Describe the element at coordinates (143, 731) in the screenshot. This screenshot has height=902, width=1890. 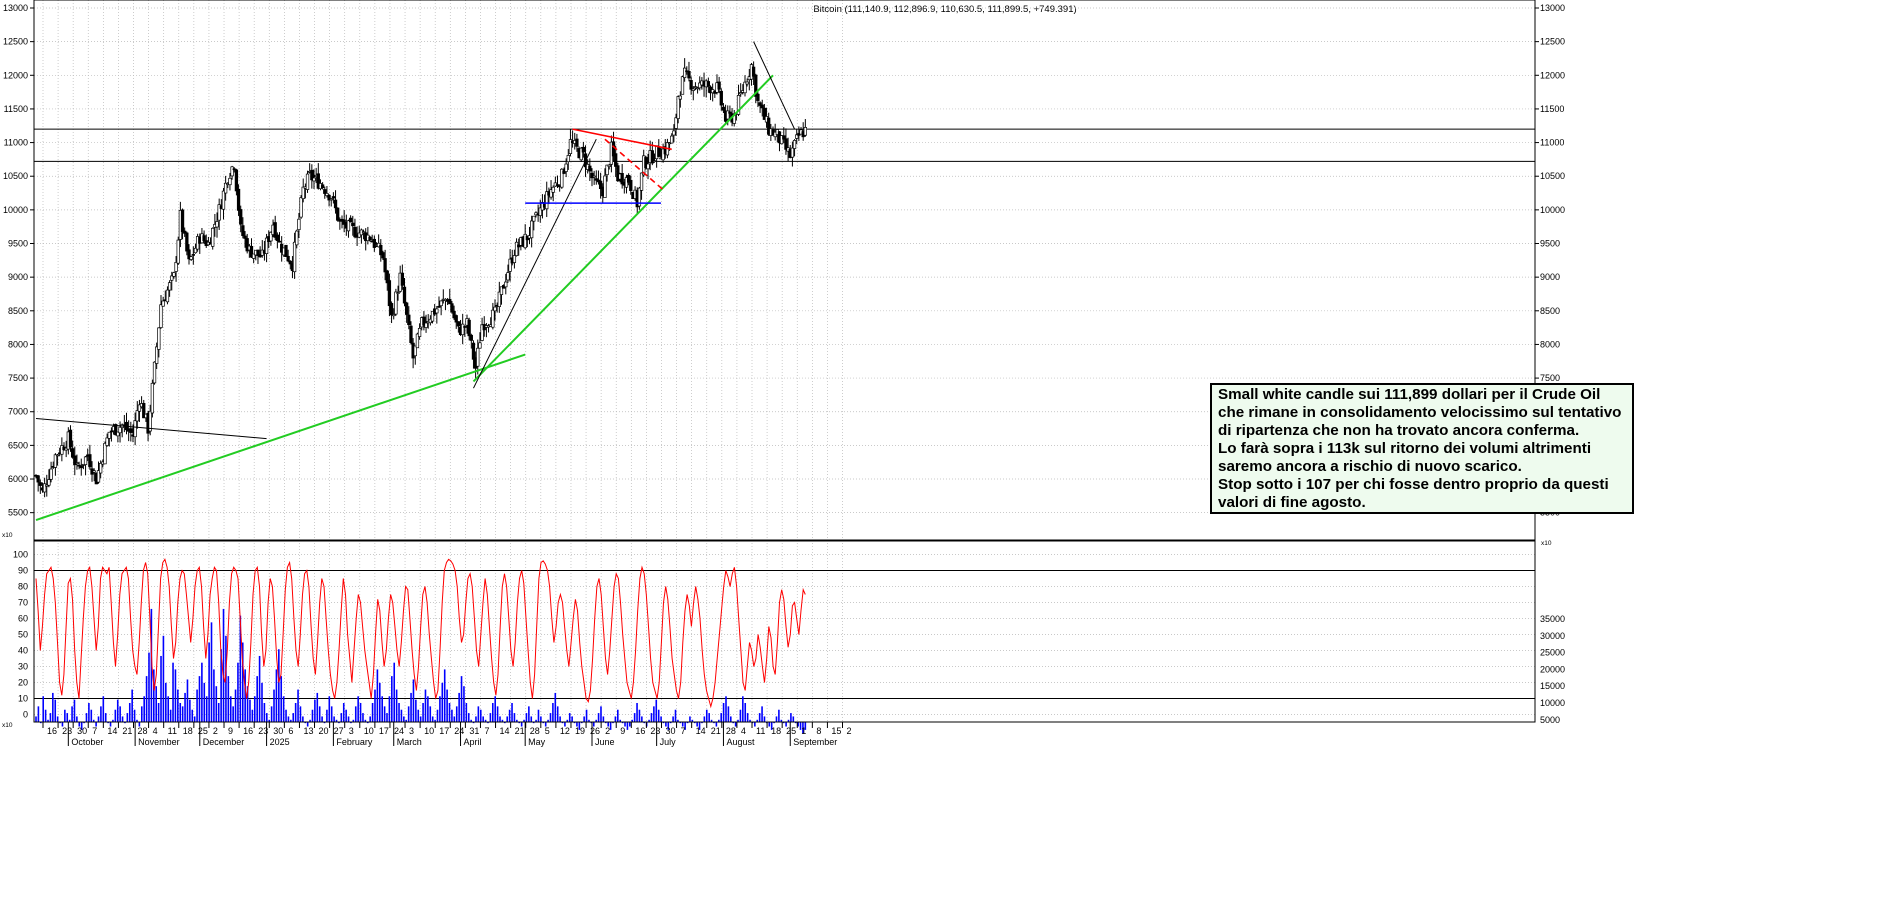
I see `x-tick-label: 28` at that location.